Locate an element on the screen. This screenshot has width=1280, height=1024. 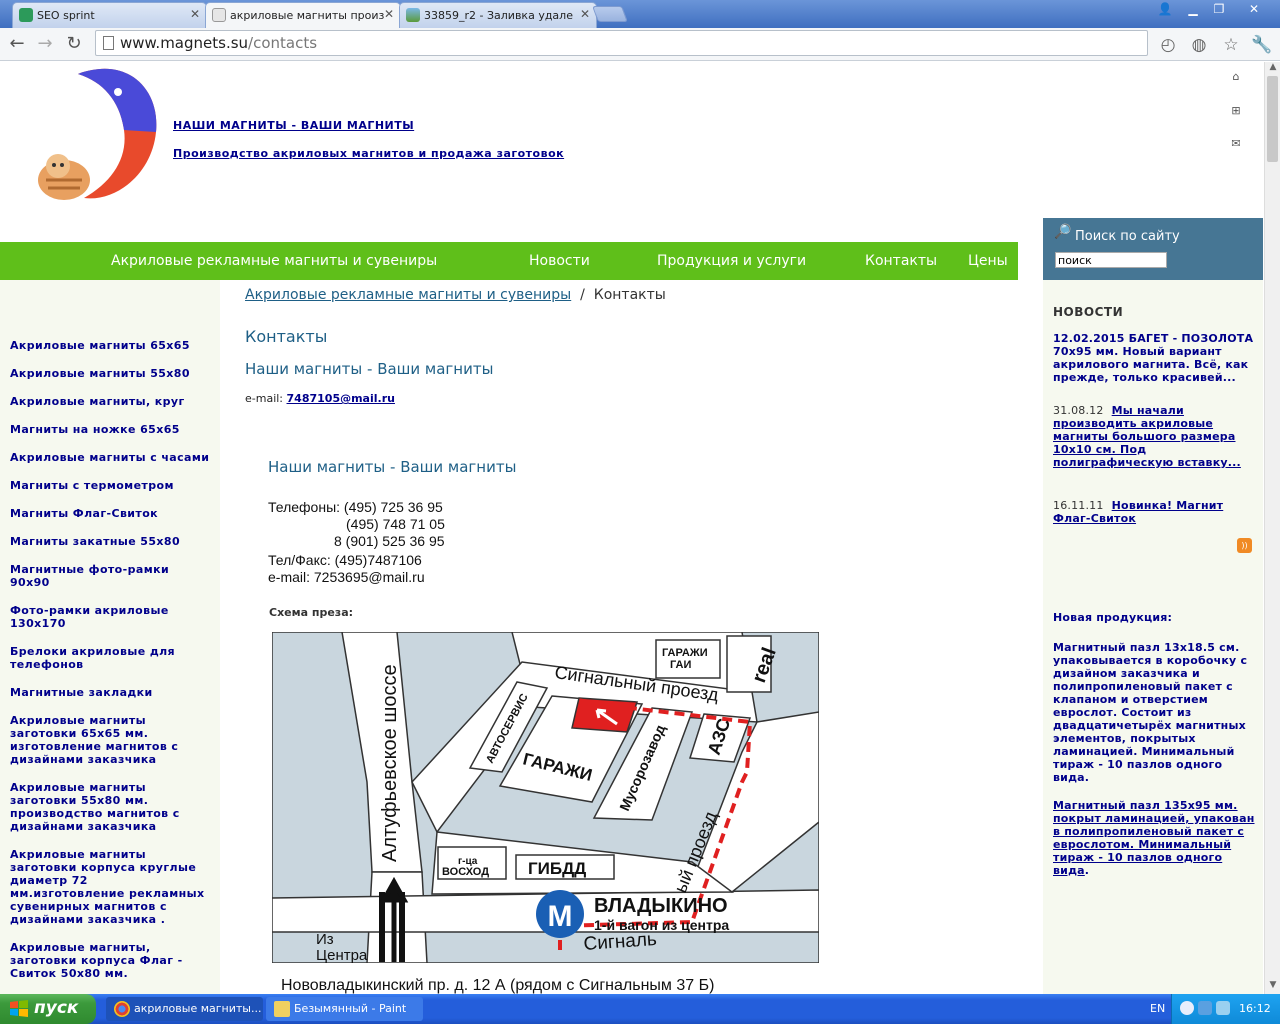
nav-item-products: Продукция и услуги is located at coordinates (731, 261).